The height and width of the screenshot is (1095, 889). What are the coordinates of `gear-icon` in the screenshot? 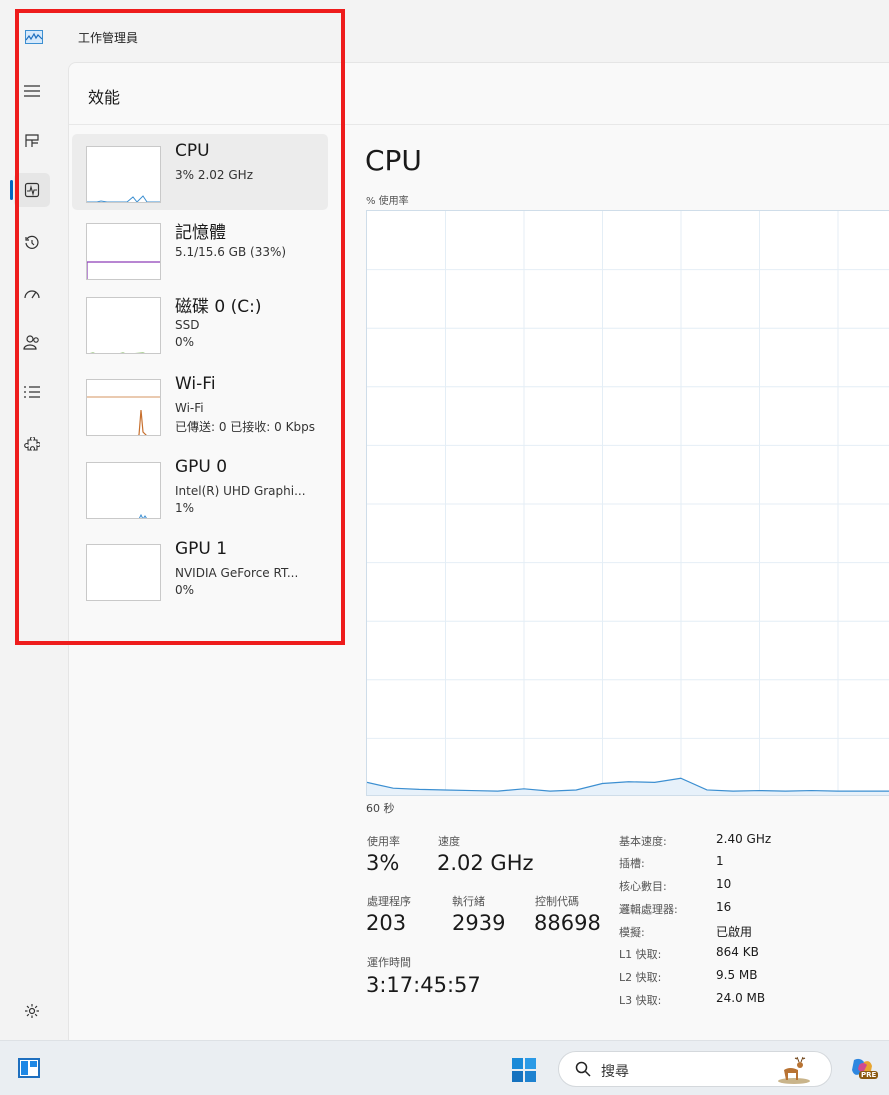 It's located at (32, 1011).